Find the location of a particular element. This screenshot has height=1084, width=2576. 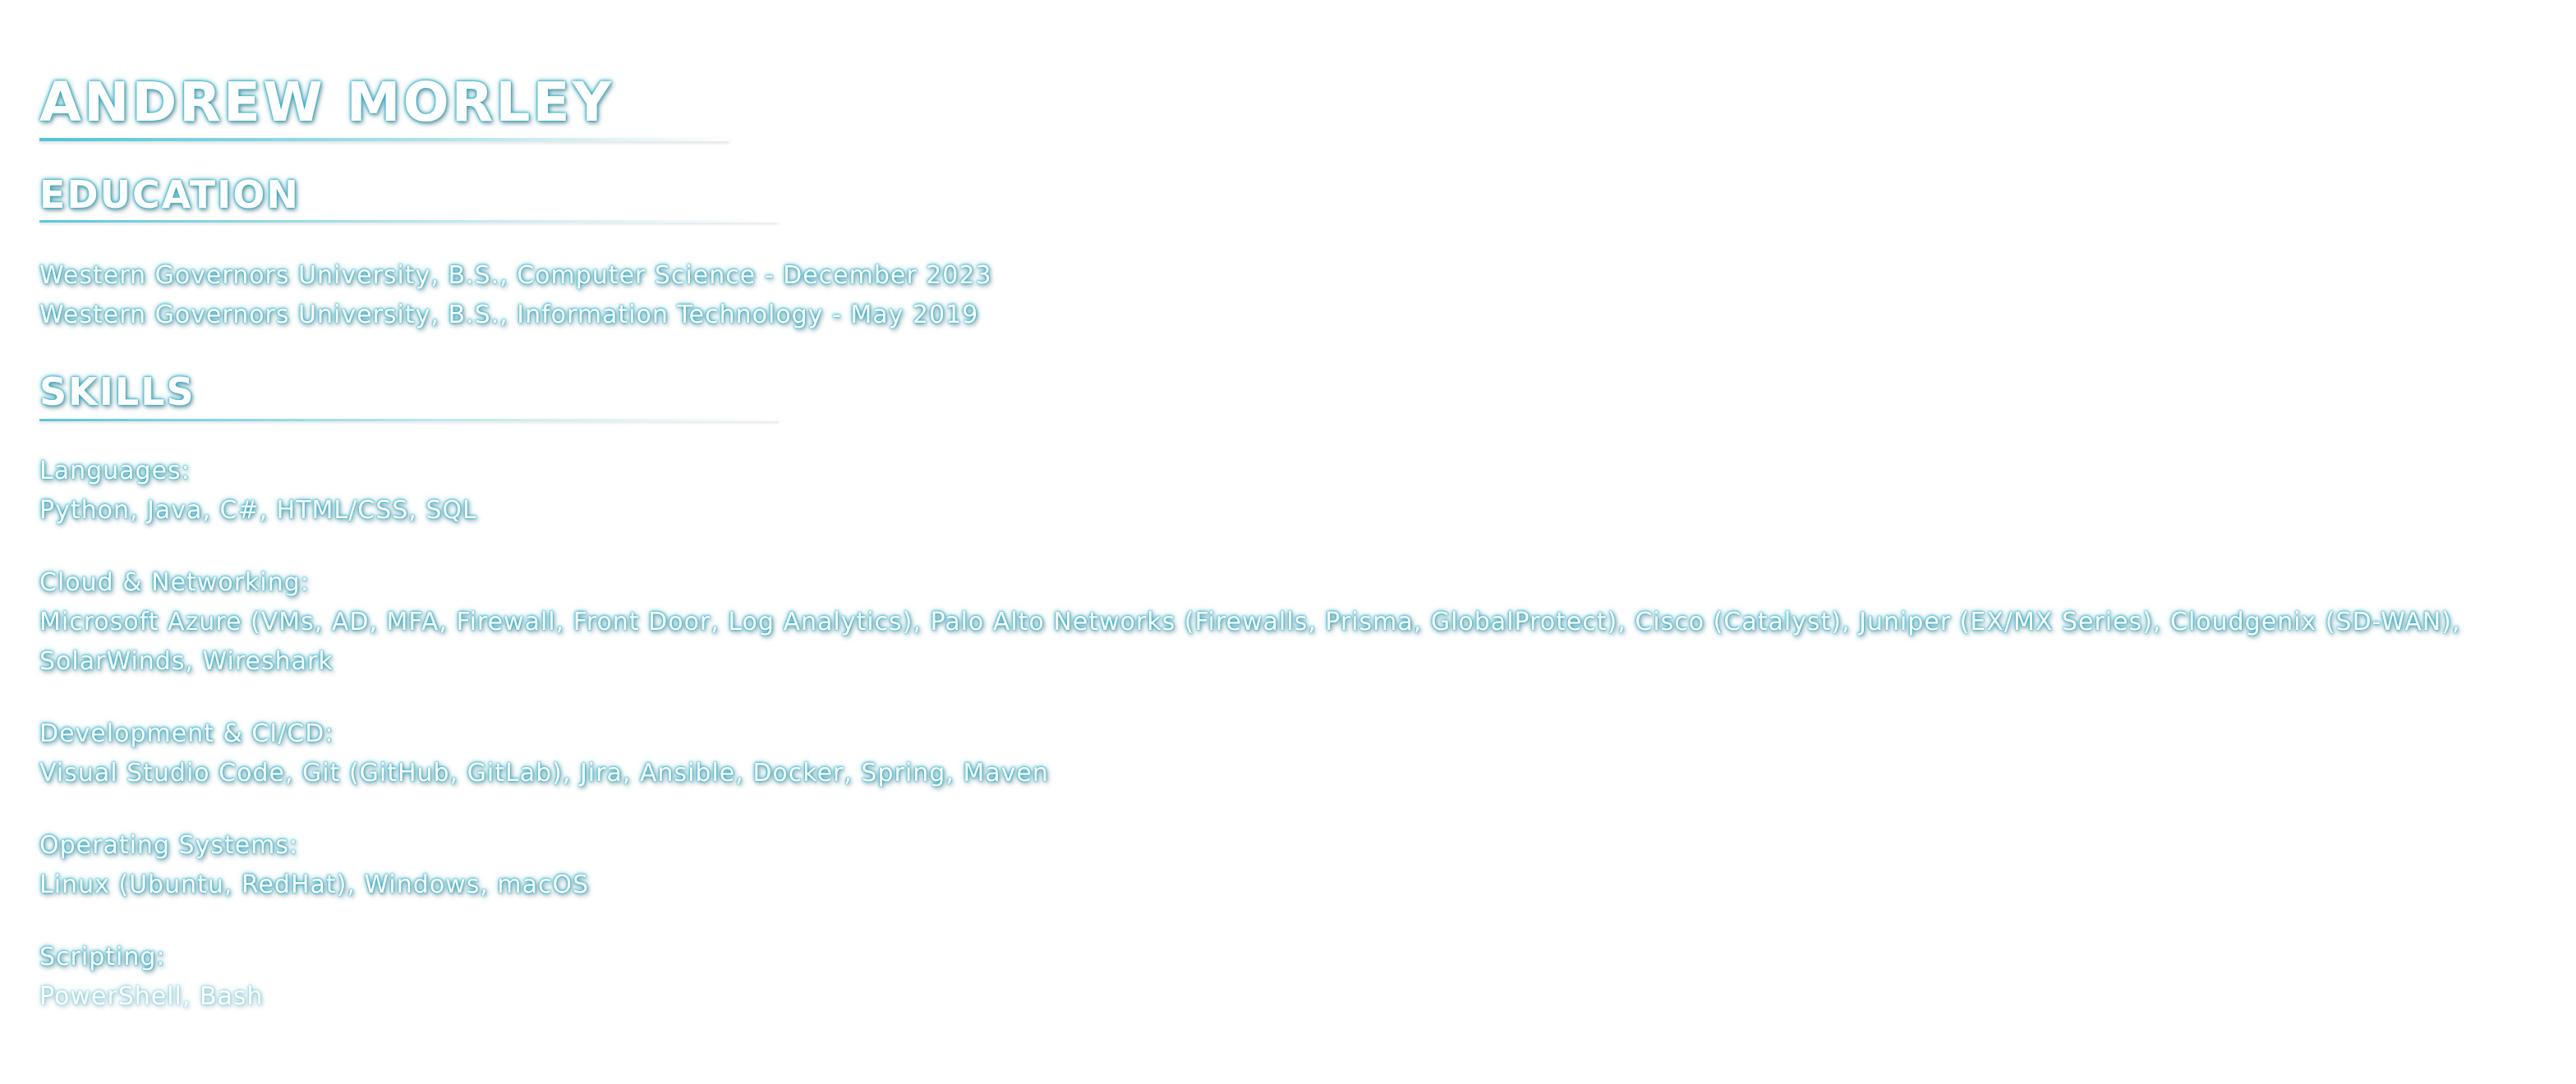

skill-group-label: Operating Systems: is located at coordinates (169, 845).